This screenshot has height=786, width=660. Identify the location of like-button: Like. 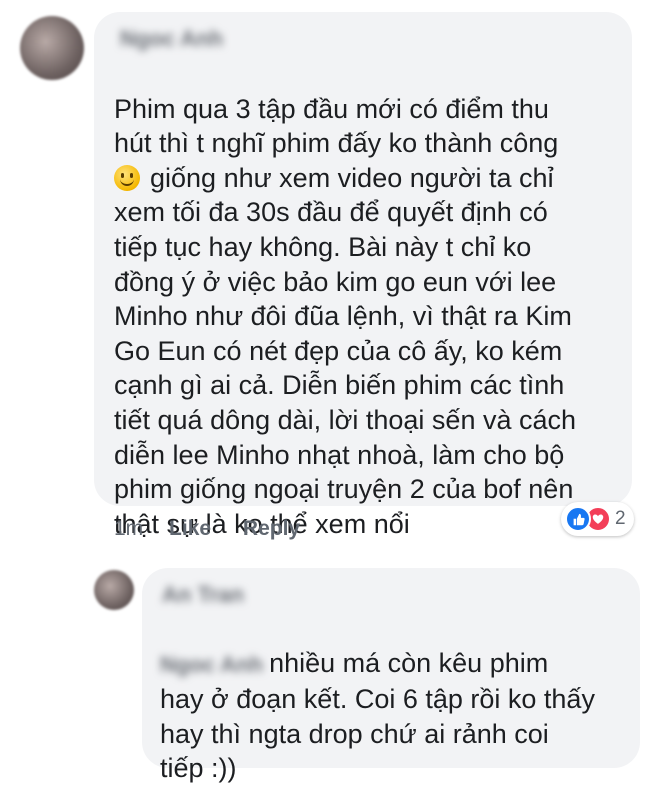
(190, 528).